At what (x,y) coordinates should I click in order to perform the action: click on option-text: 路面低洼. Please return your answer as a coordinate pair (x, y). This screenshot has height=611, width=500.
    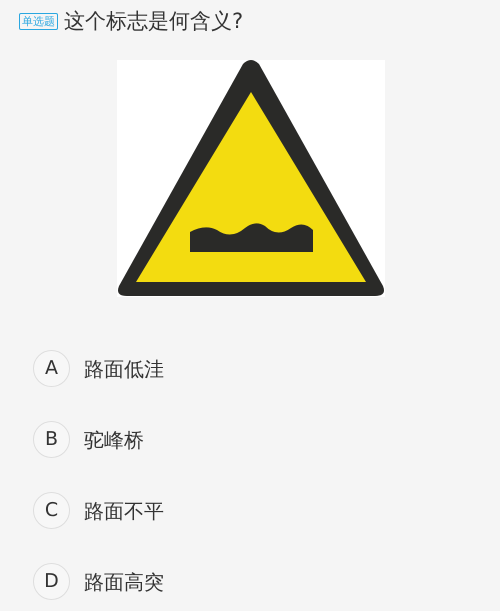
    Looking at the image, I should click on (124, 369).